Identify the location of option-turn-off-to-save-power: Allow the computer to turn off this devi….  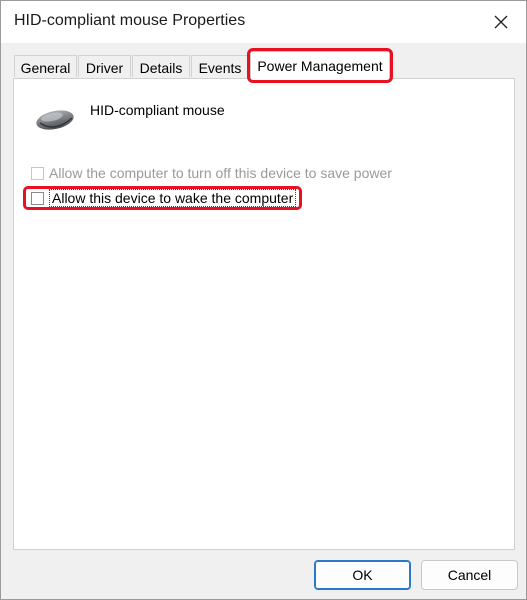
(211, 173).